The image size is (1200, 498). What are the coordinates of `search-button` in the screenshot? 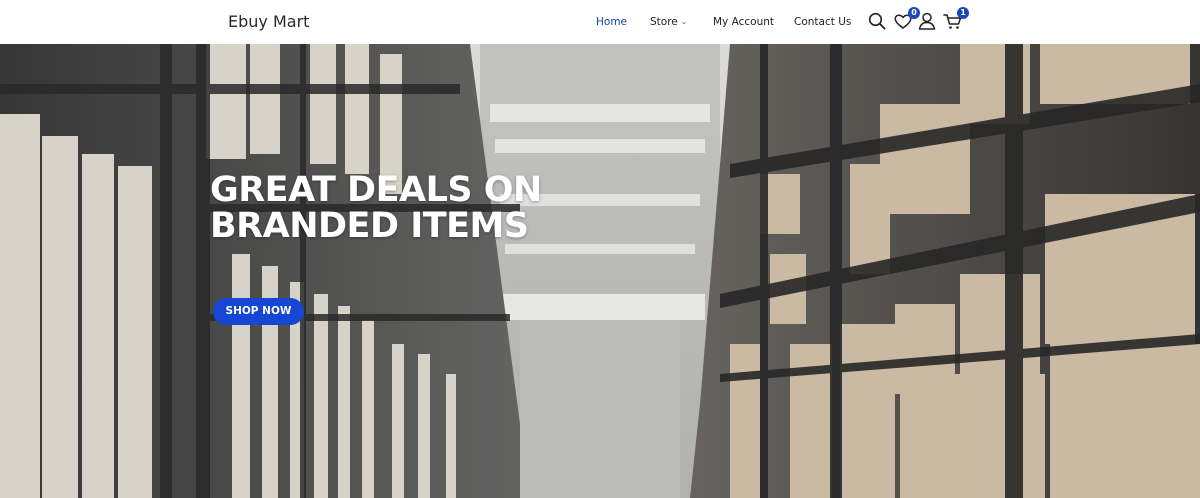 It's located at (877, 21).